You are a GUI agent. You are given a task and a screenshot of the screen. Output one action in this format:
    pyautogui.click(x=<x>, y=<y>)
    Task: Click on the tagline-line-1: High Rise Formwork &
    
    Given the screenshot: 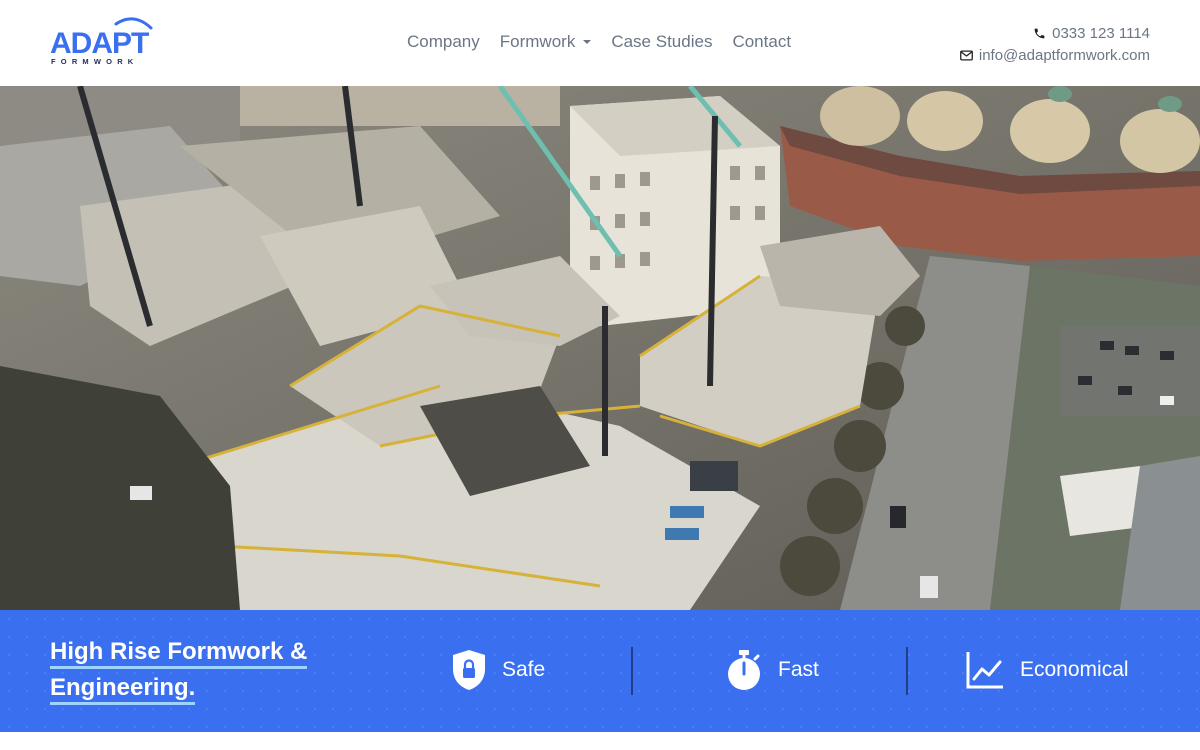 What is the action you would take?
    pyautogui.click(x=179, y=653)
    